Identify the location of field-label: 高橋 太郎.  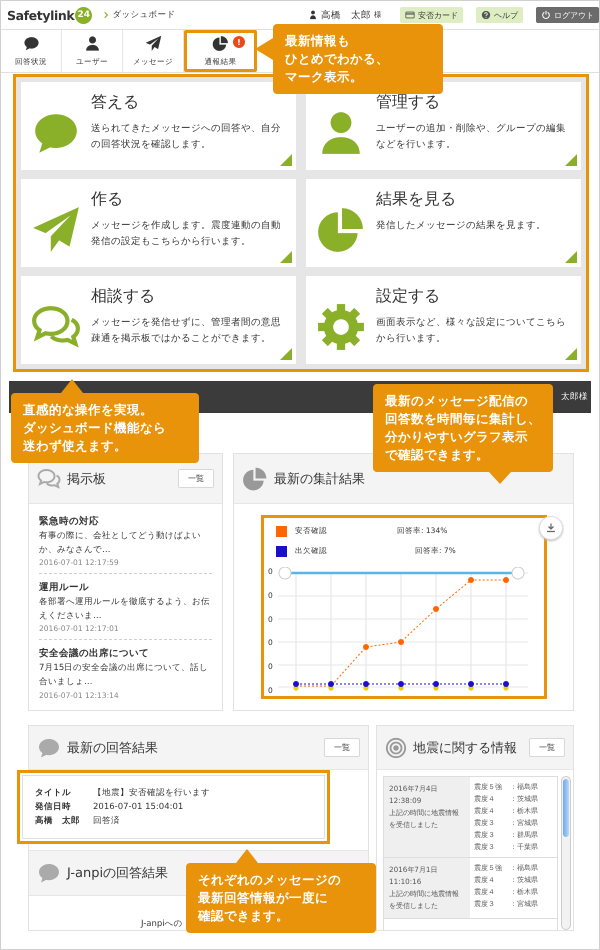
(58, 821).